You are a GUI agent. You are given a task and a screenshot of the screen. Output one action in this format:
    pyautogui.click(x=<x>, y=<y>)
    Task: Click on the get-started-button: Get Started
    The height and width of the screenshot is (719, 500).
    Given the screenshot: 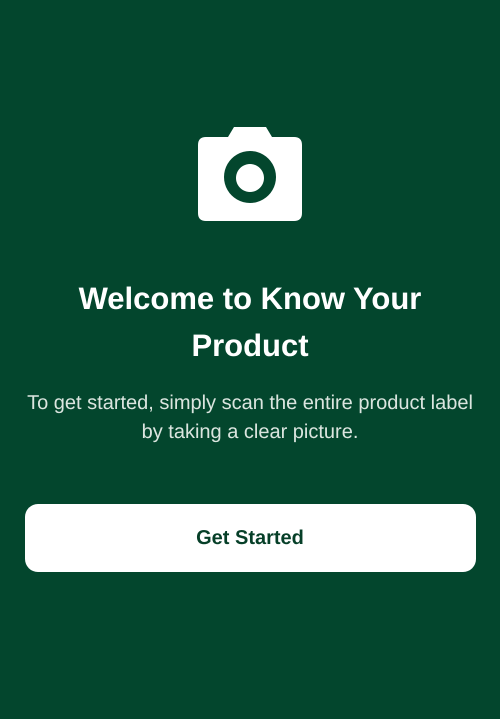 What is the action you would take?
    pyautogui.click(x=250, y=538)
    